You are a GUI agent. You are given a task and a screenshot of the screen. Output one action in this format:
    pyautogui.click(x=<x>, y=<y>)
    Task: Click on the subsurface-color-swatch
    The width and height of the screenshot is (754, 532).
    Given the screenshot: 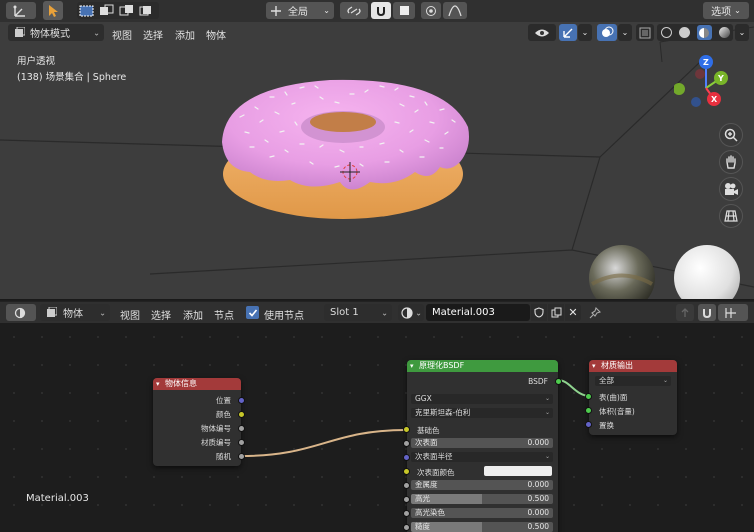 What is the action you would take?
    pyautogui.click(x=518, y=471)
    